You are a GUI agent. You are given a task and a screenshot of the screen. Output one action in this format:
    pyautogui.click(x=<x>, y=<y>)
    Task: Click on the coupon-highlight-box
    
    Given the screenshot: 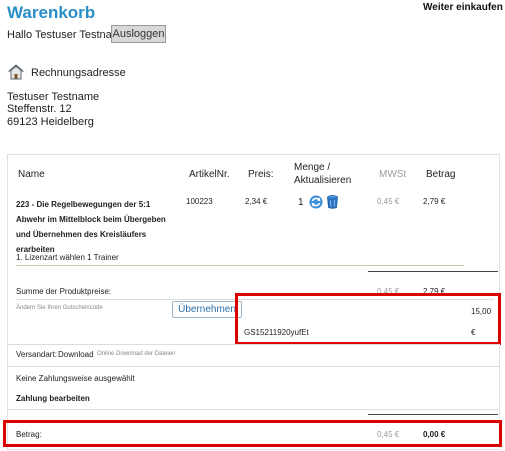 What is the action you would take?
    pyautogui.click(x=368, y=319)
    